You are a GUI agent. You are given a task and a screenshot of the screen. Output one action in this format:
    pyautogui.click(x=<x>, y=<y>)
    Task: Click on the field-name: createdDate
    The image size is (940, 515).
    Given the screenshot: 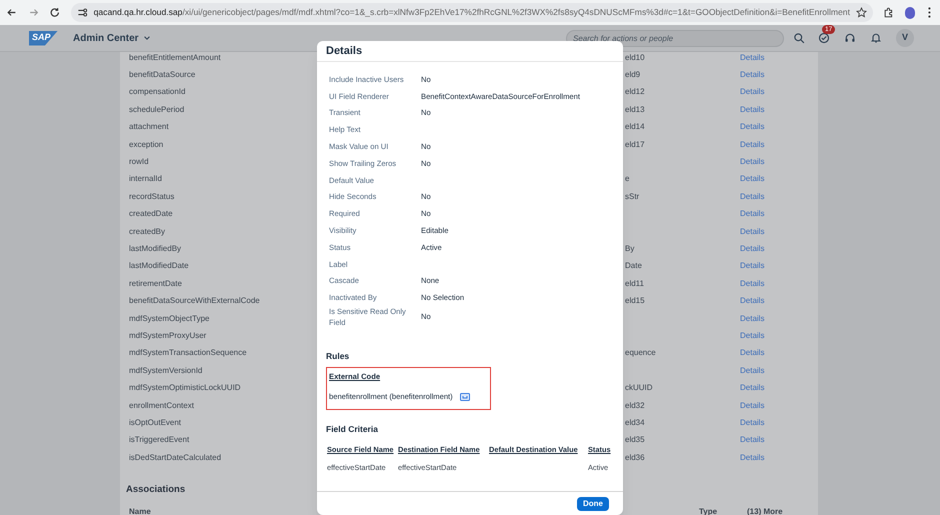 What is the action you would take?
    pyautogui.click(x=151, y=213)
    